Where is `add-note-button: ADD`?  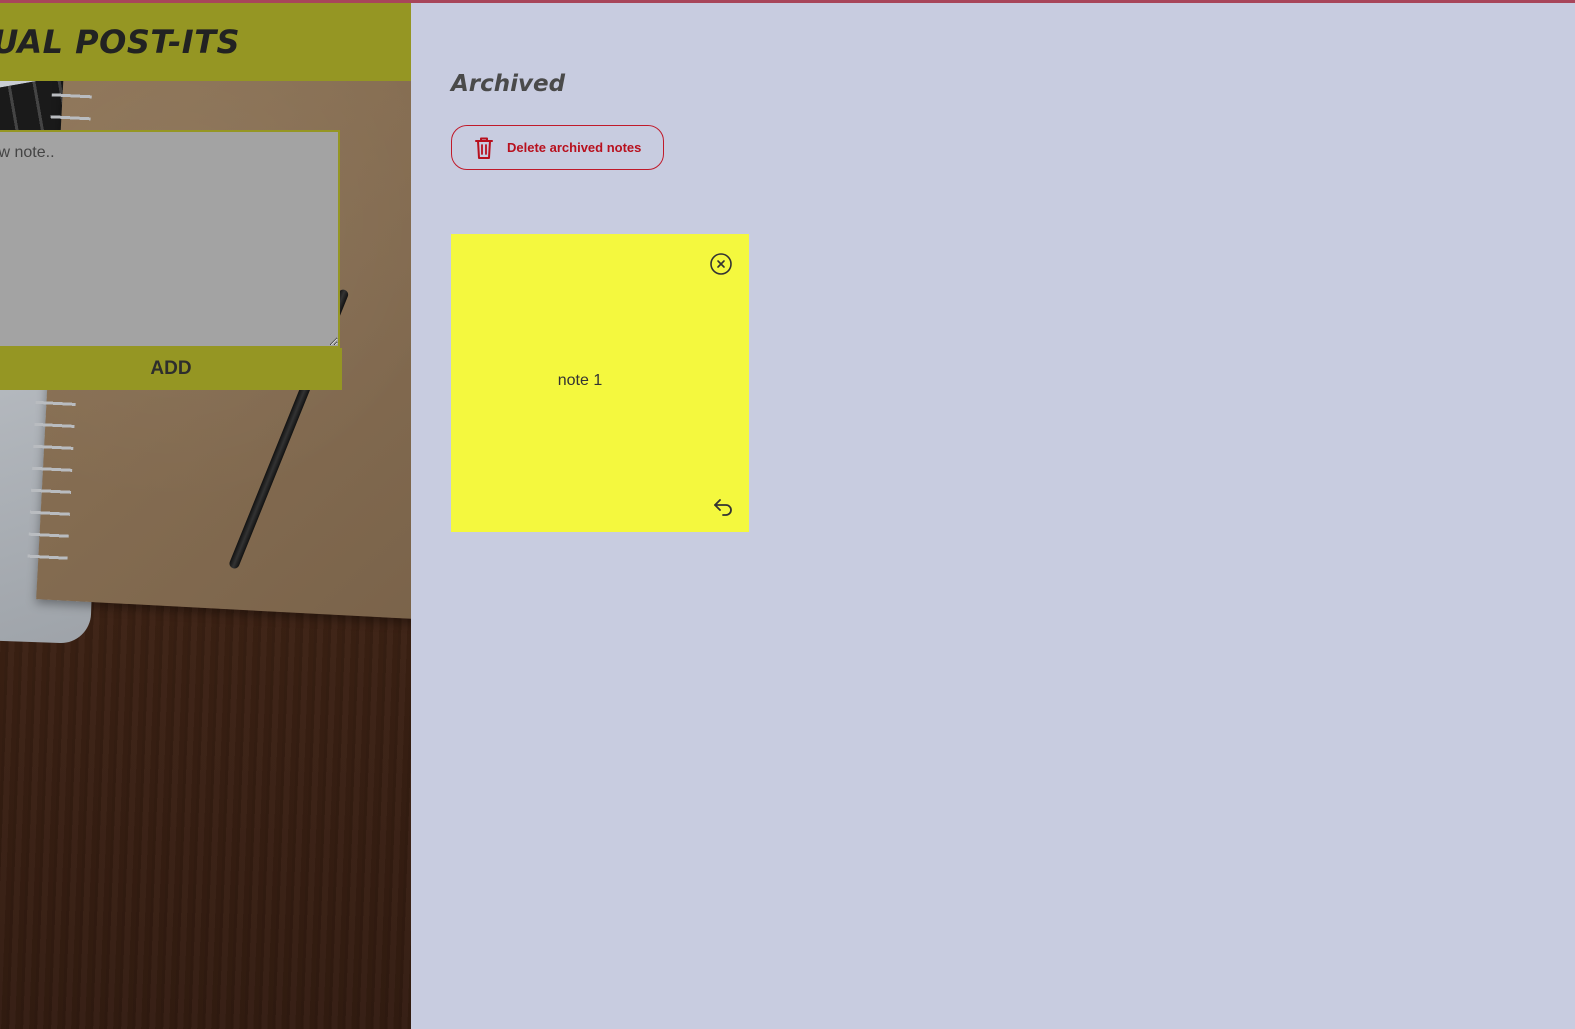
add-note-button: ADD is located at coordinates (171, 369).